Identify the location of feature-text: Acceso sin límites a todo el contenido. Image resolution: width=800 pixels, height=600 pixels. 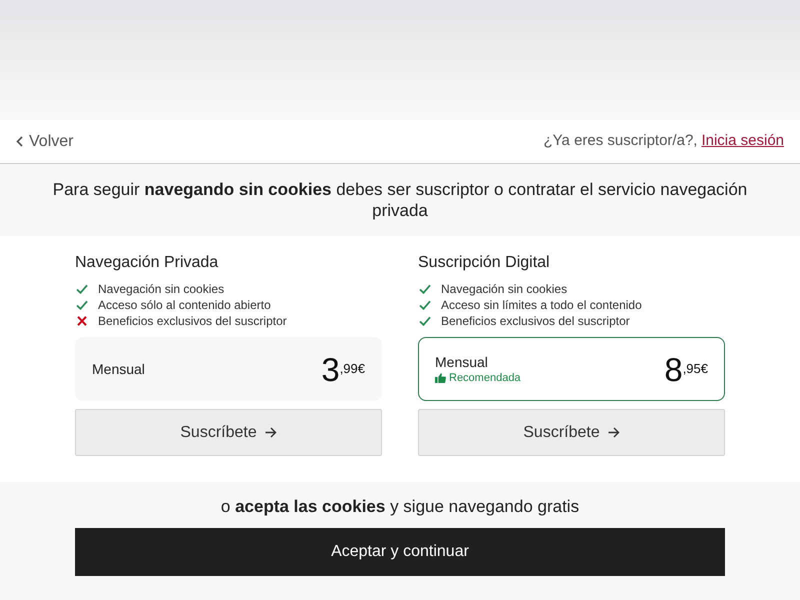
(541, 305).